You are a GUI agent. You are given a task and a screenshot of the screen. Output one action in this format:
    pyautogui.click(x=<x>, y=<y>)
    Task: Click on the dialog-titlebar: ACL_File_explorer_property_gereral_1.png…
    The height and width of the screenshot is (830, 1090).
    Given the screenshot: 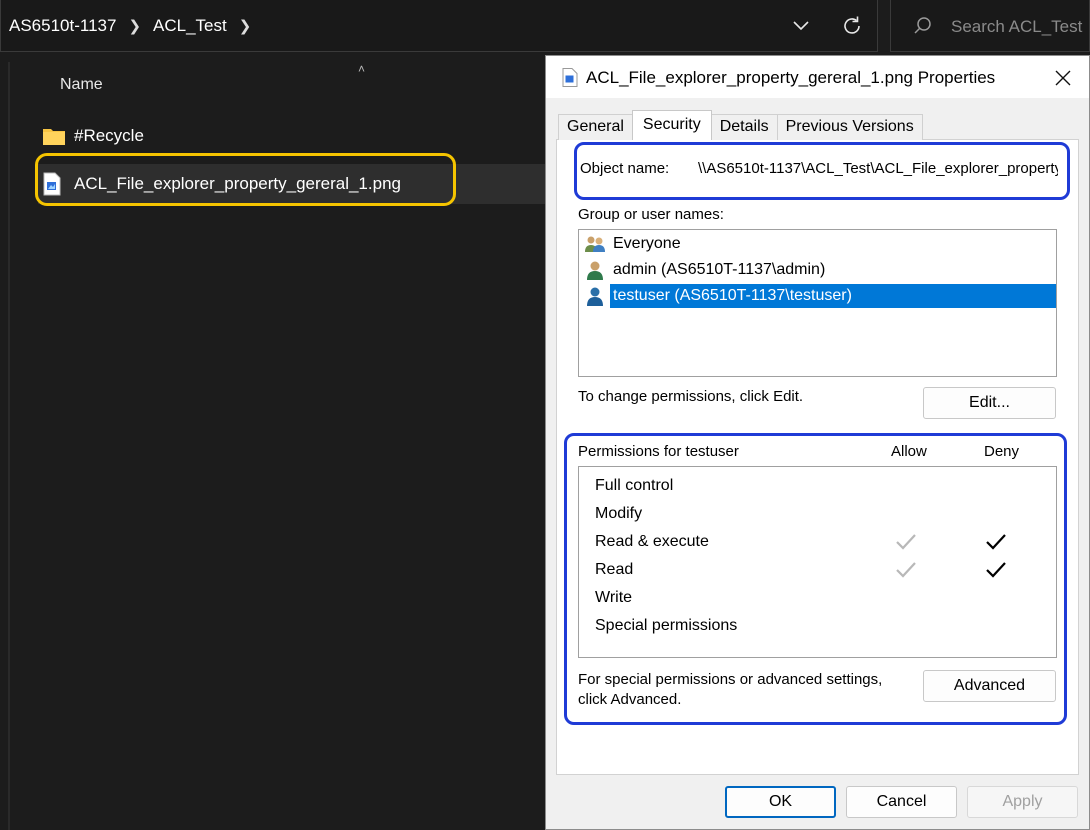 What is the action you would take?
    pyautogui.click(x=817, y=77)
    